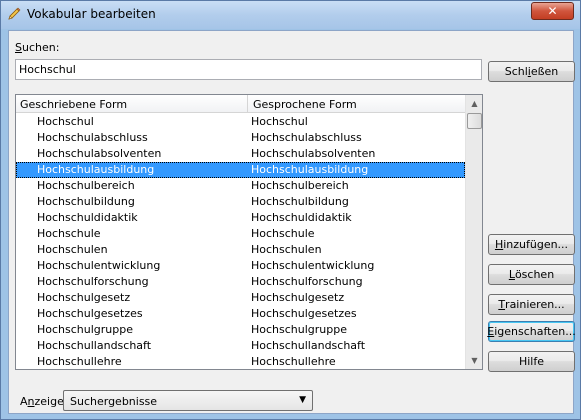  What do you see at coordinates (240, 234) in the screenshot?
I see `list-item: Hochschule Hochschule` at bounding box center [240, 234].